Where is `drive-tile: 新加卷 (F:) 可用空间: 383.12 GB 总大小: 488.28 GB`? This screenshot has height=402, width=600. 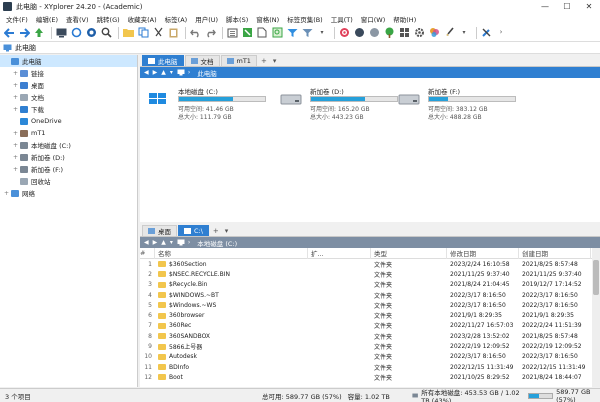 drive-tile: 新加卷 (F:) 可用空间: 383.12 GB 总大小: 488.28 GB is located at coordinates (457, 104).